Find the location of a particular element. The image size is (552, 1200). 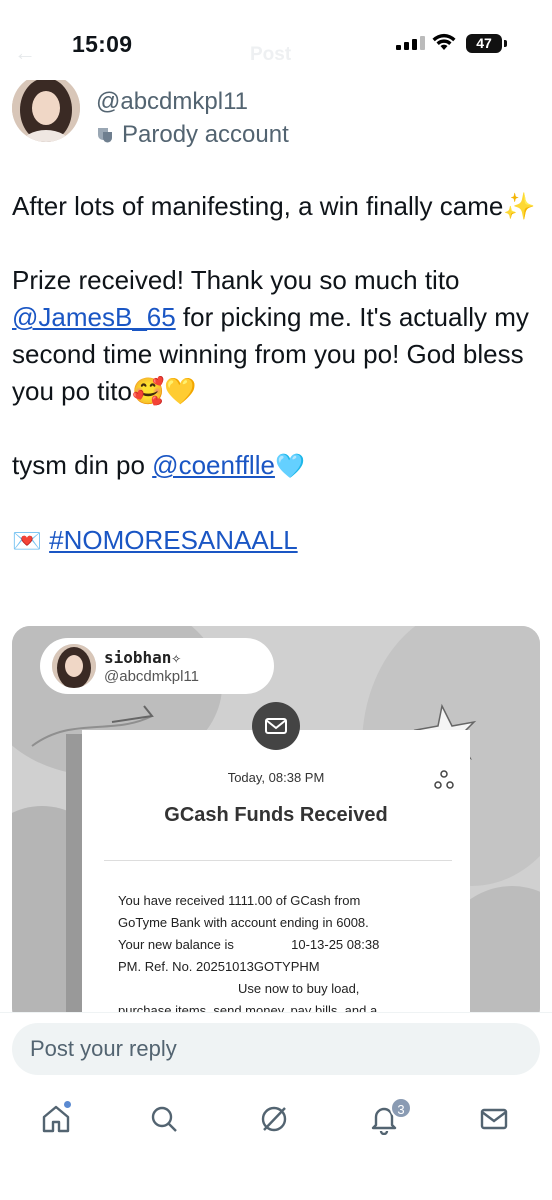

pill-name: siobhan✧ is located at coordinates (143, 657).